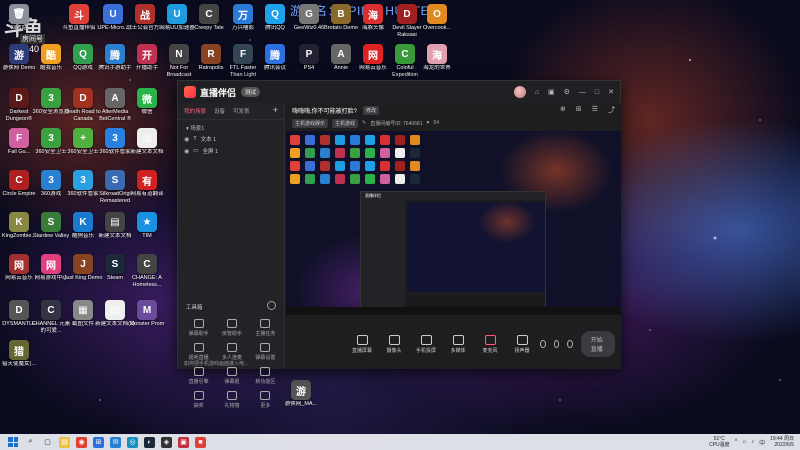 The image size is (800, 450). I want to click on tool-item: 新功能区, so click(265, 376).